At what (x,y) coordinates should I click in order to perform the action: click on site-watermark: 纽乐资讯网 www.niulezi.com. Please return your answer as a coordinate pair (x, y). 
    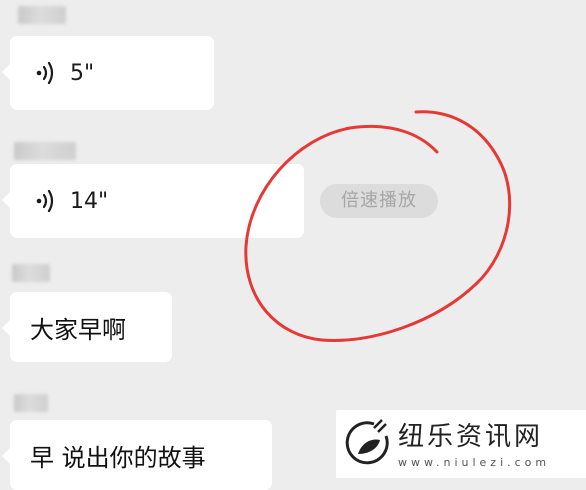
    Looking at the image, I should click on (461, 444).